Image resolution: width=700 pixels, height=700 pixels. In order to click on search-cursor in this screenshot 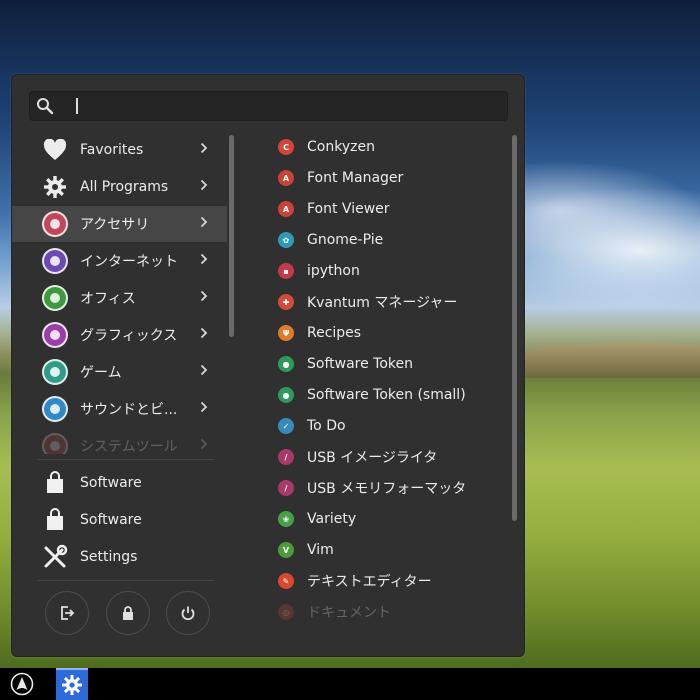, I will do `click(77, 106)`.